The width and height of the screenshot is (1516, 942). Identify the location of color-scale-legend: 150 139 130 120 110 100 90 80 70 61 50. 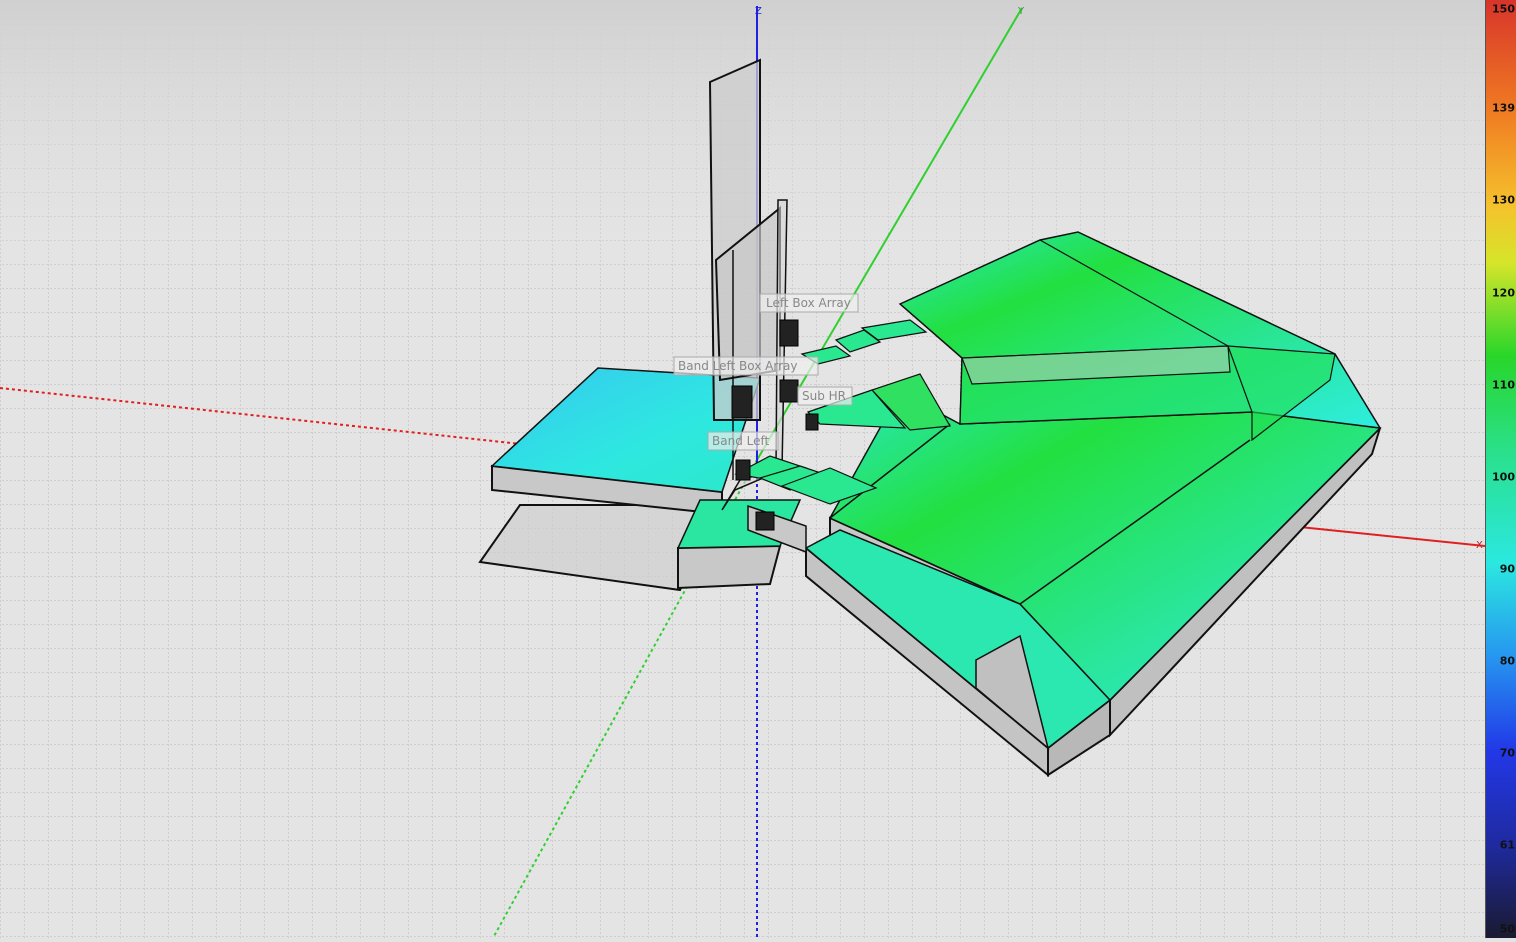
(1500, 469).